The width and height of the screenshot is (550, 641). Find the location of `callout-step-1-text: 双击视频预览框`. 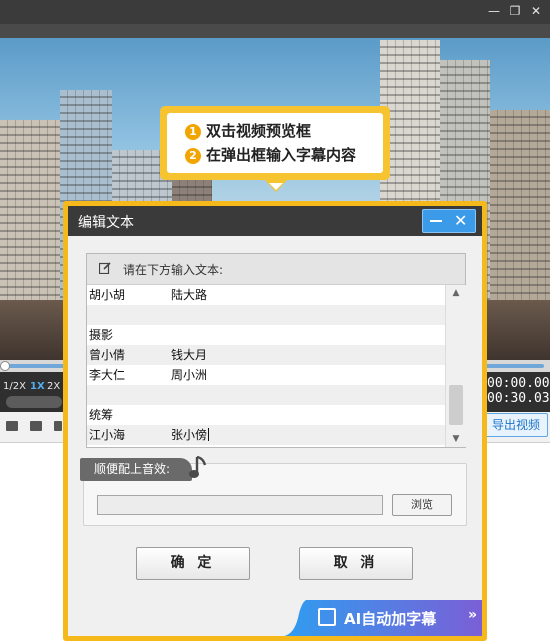

callout-step-1-text: 双击视频预览框 is located at coordinates (259, 131).